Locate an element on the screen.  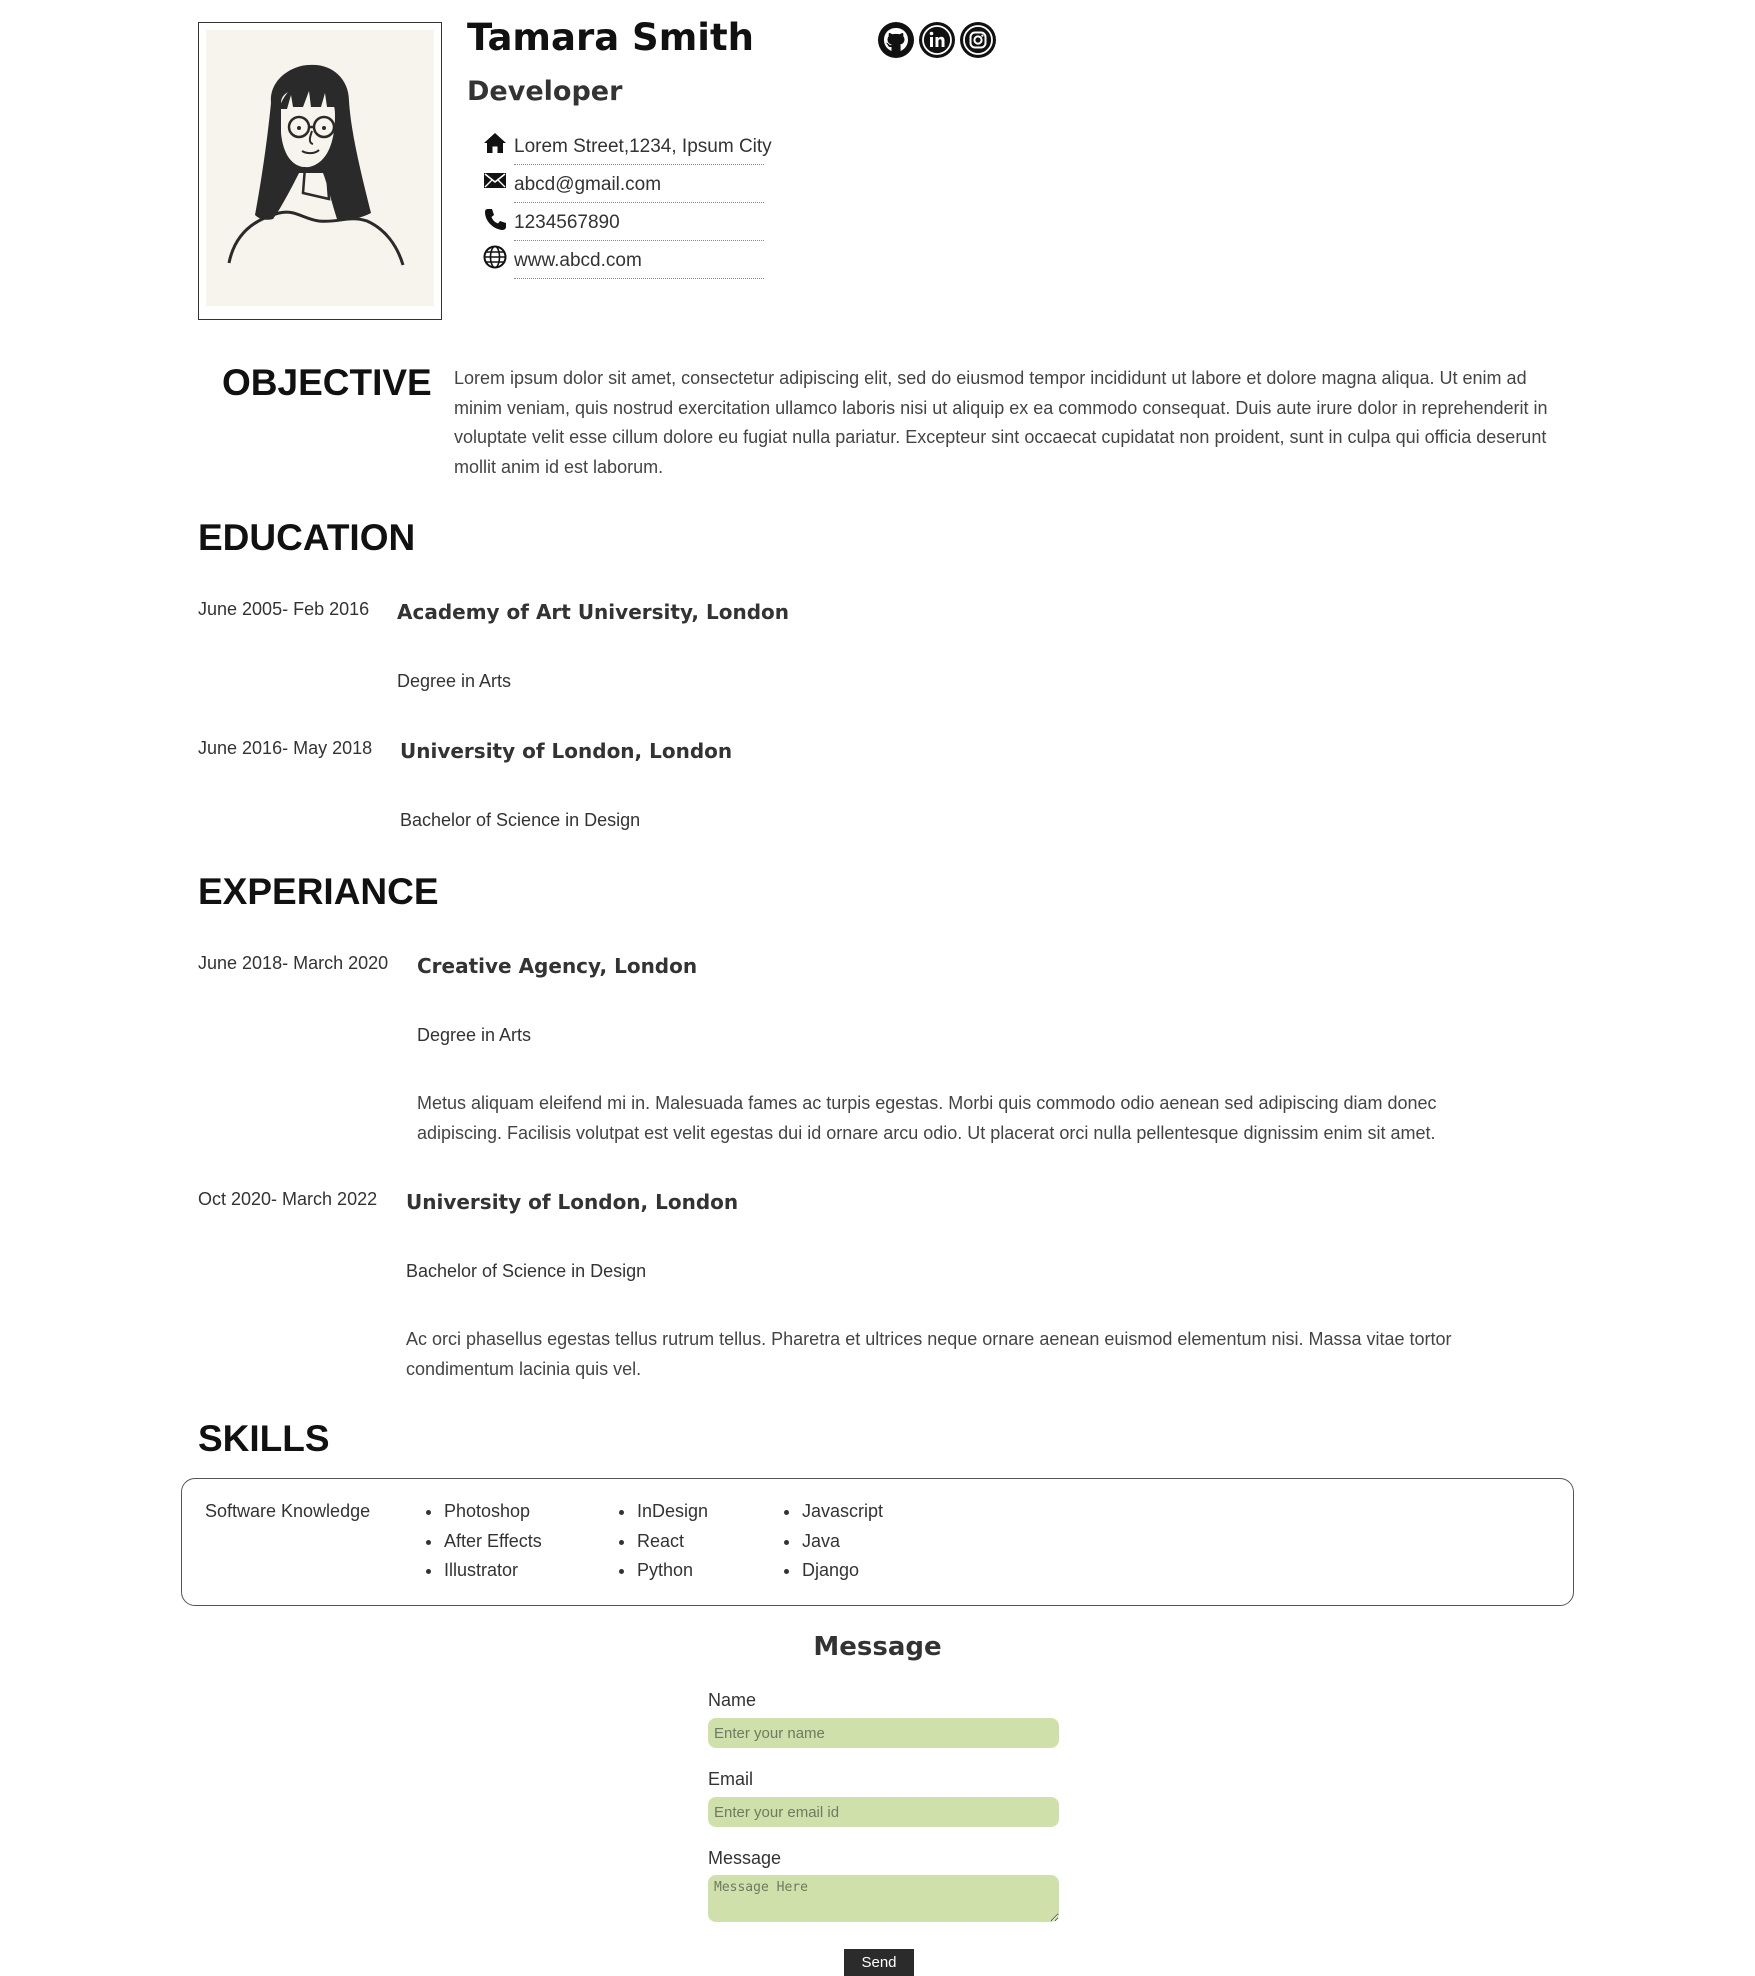
social-links is located at coordinates (937, 40).